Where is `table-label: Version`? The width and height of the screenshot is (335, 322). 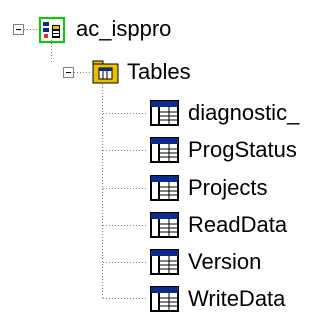 table-label: Version is located at coordinates (224, 262).